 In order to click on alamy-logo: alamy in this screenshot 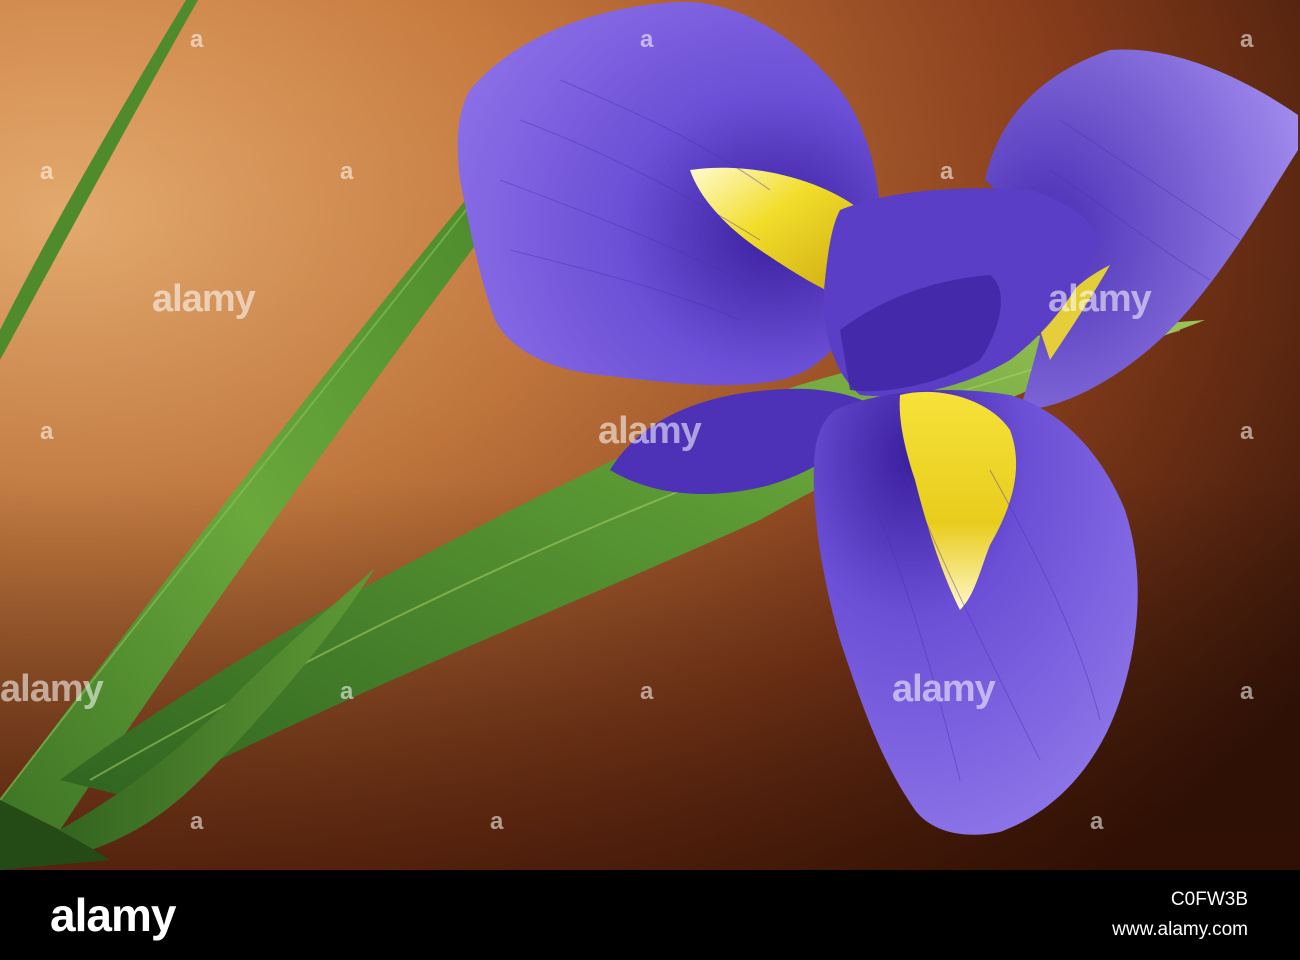, I will do `click(113, 915)`.